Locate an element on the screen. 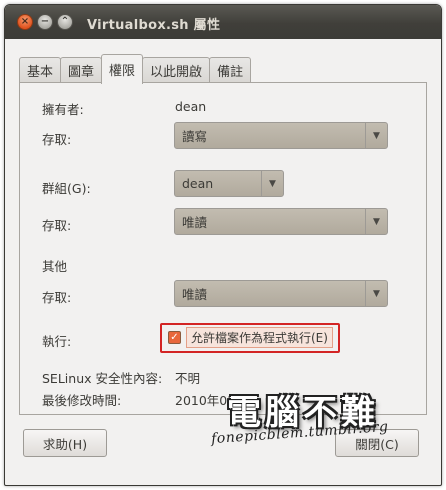 The width and height of the screenshot is (446, 490). selinux-value: 不明 is located at coordinates (188, 378).